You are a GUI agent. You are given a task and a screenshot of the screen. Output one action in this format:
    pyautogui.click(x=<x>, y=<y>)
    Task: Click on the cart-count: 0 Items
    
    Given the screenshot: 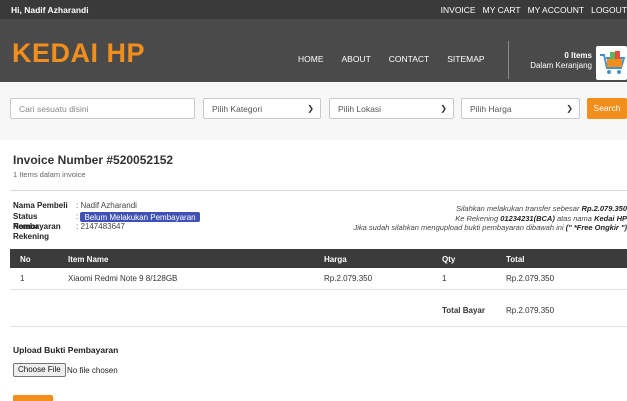 What is the action you would take?
    pyautogui.click(x=578, y=55)
    